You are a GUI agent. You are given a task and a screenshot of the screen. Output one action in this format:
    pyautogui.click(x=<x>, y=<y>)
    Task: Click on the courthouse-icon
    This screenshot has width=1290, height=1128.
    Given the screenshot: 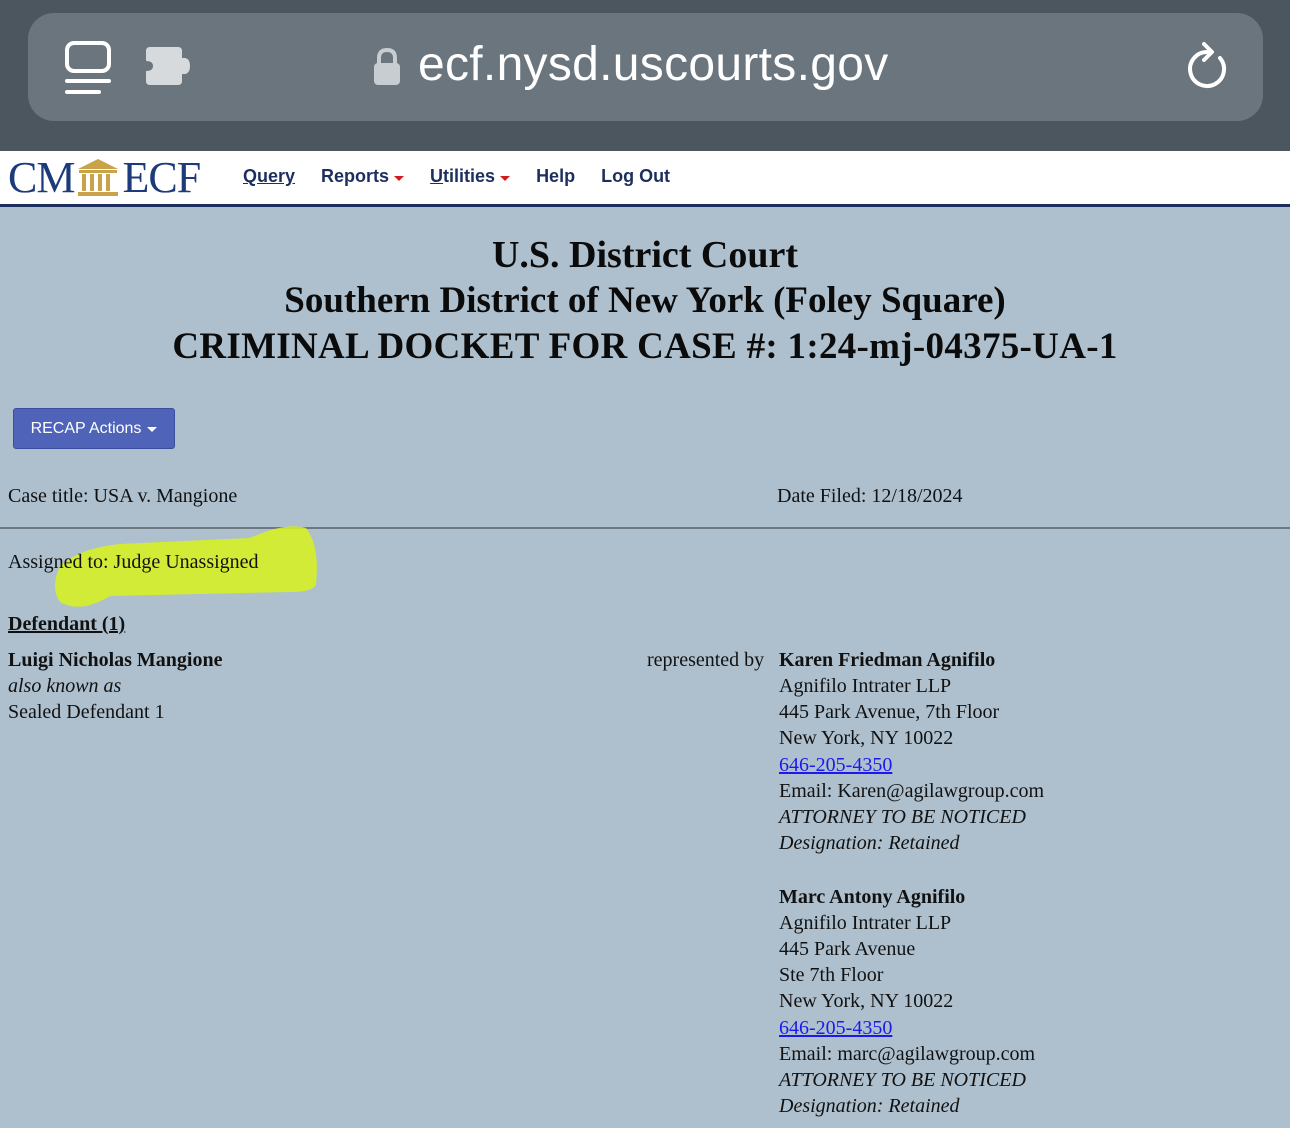 What is the action you would take?
    pyautogui.click(x=98, y=177)
    